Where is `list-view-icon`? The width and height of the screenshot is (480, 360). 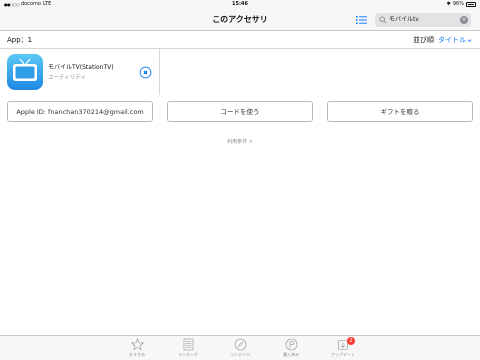
list-view-icon is located at coordinates (361, 20).